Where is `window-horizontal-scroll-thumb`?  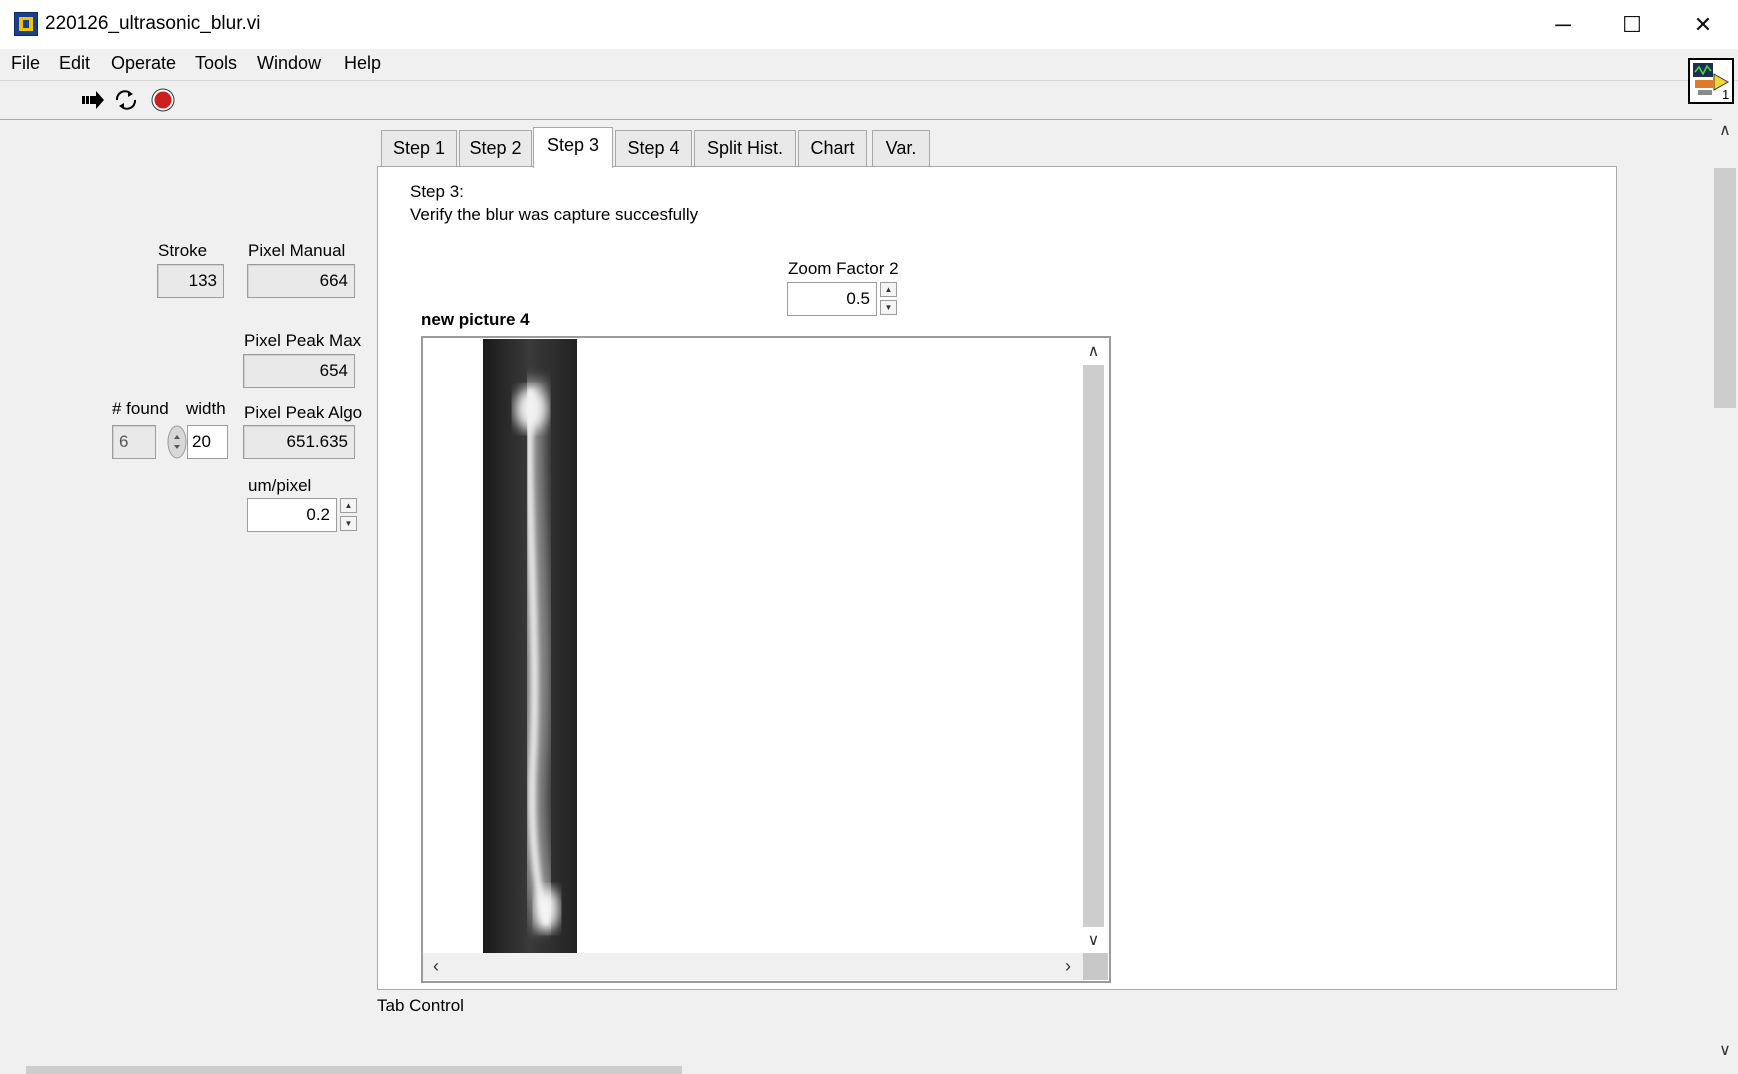 window-horizontal-scroll-thumb is located at coordinates (354, 1070).